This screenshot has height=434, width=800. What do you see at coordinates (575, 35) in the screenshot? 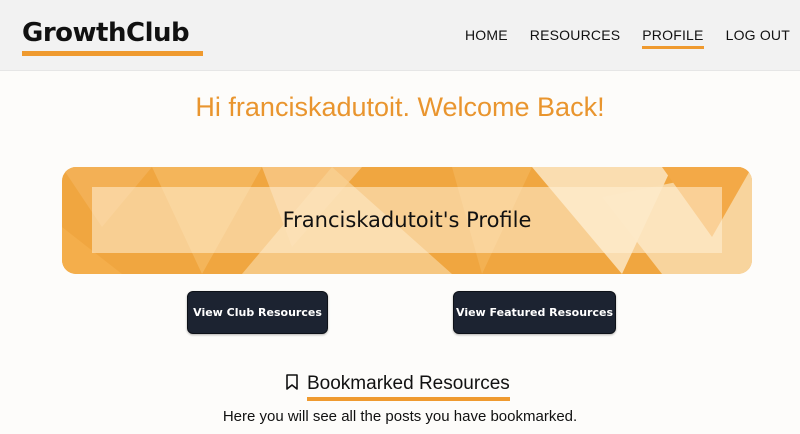
I see `nav-resources: RESOURCES` at bounding box center [575, 35].